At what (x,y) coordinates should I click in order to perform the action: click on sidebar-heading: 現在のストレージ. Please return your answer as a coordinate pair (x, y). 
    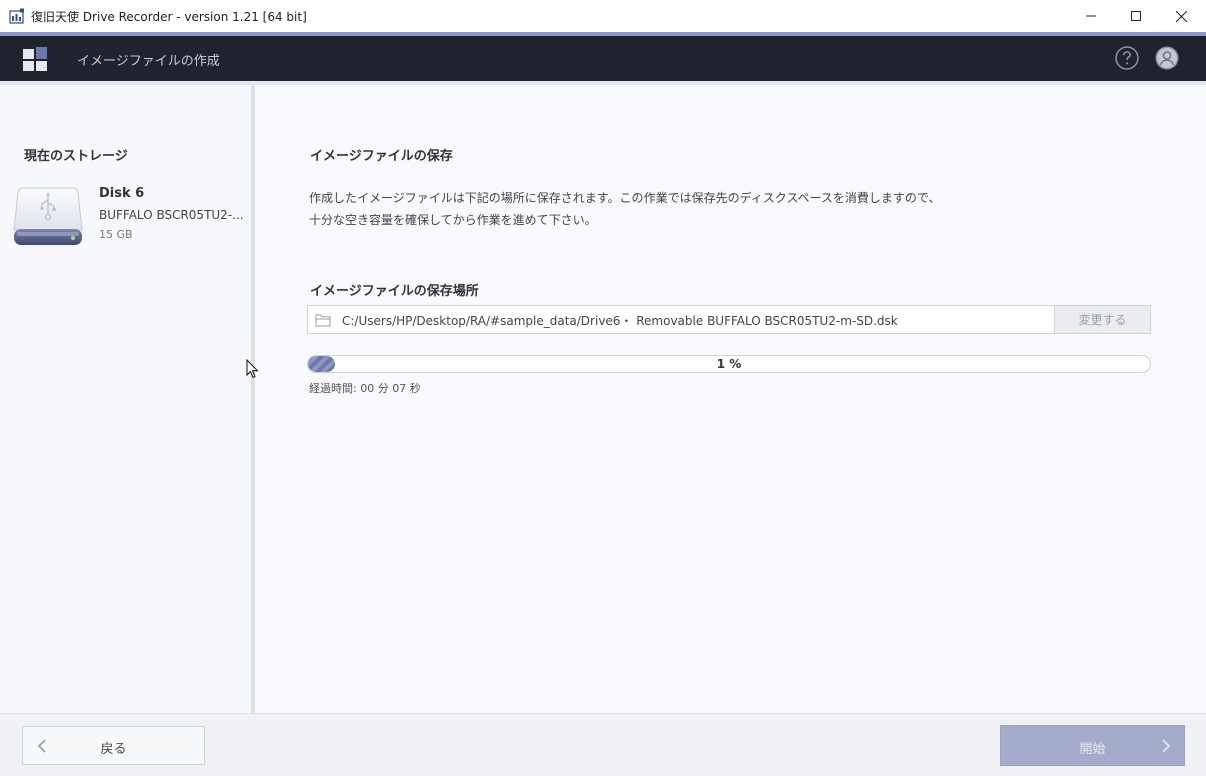
    Looking at the image, I should click on (76, 156).